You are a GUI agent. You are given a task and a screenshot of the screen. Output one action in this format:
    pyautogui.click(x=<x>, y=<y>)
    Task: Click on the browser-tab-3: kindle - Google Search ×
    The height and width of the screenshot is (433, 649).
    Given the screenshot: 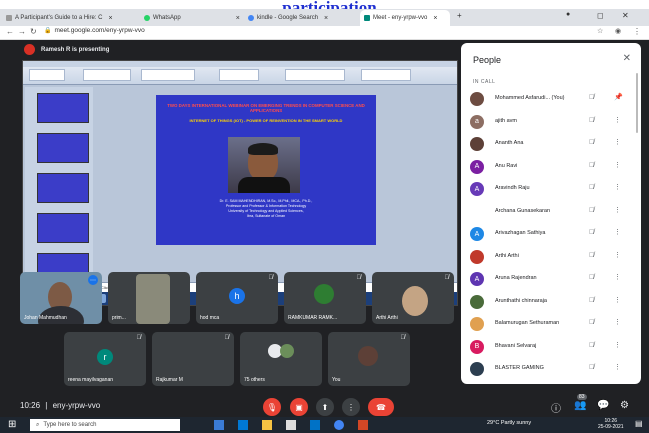 What is the action you would take?
    pyautogui.click(x=300, y=18)
    